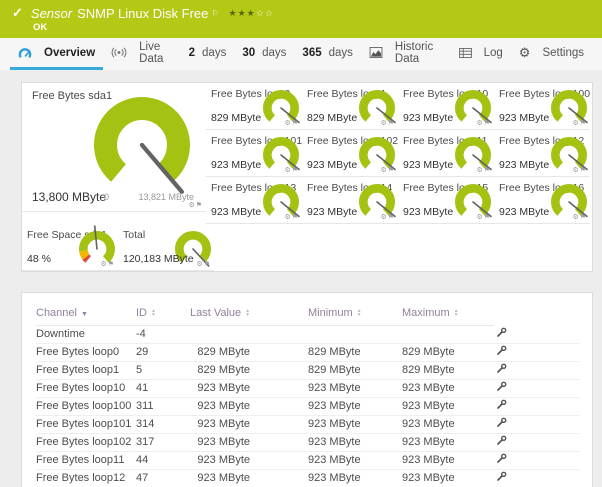  Describe the element at coordinates (236, 118) in the screenshot. I see `gauge-value: 829 MByte` at that location.